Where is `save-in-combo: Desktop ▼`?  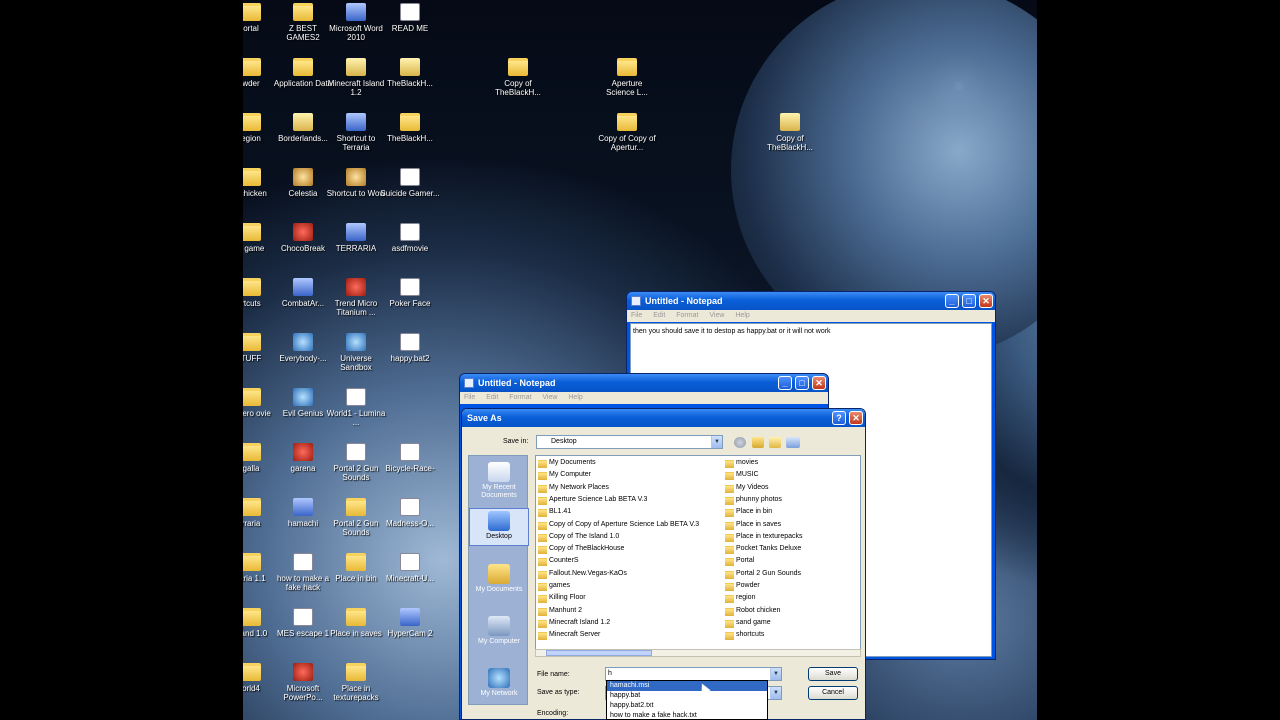
save-in-combo: Desktop ▼ is located at coordinates (629, 442).